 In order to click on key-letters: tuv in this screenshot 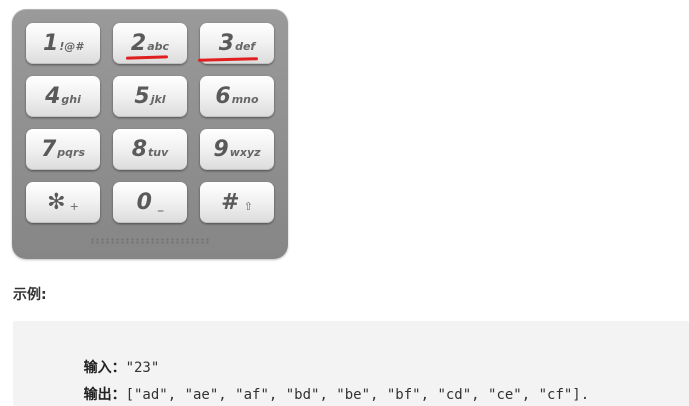, I will do `click(158, 152)`.